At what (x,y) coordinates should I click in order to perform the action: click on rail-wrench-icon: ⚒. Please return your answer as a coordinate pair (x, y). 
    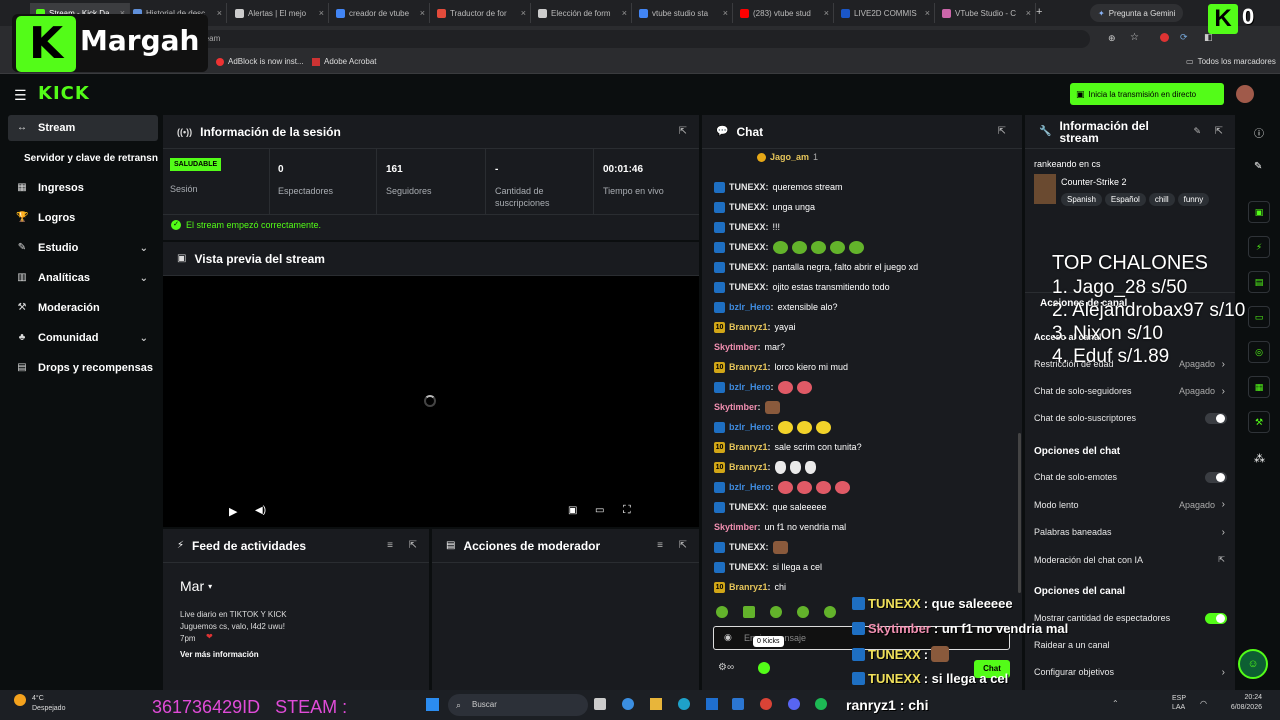
    Looking at the image, I should click on (1259, 422).